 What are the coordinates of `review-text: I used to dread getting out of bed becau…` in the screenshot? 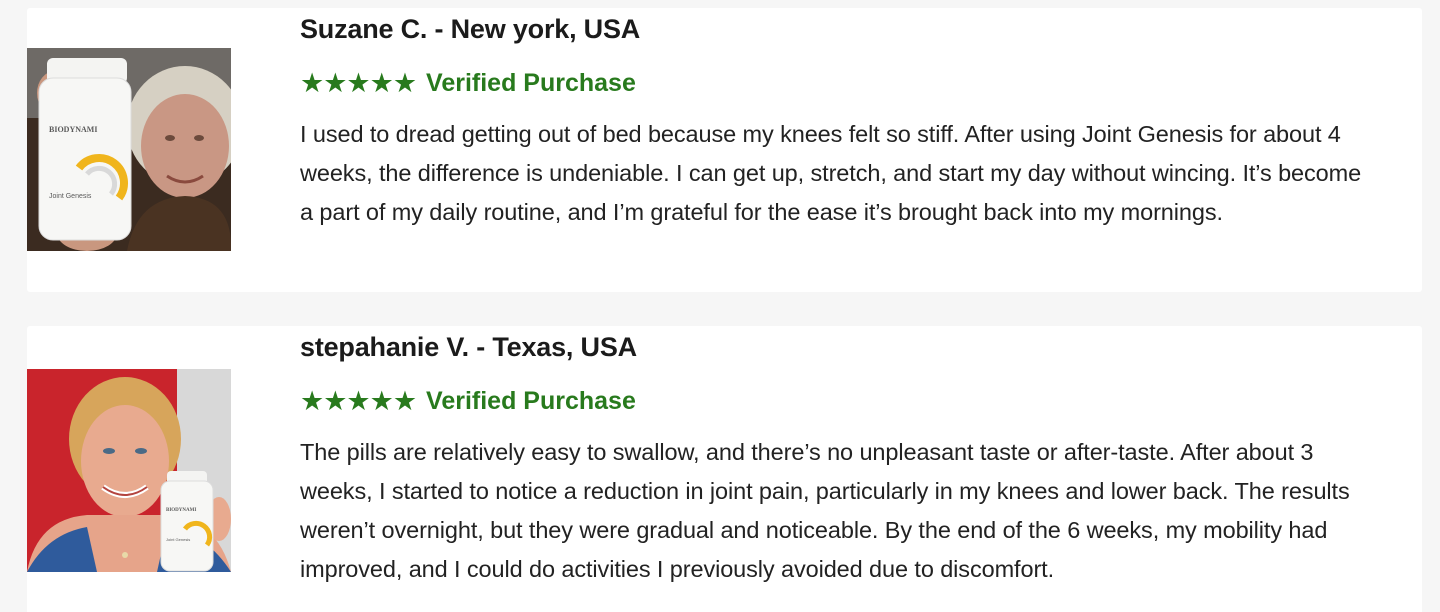 It's located at (831, 173).